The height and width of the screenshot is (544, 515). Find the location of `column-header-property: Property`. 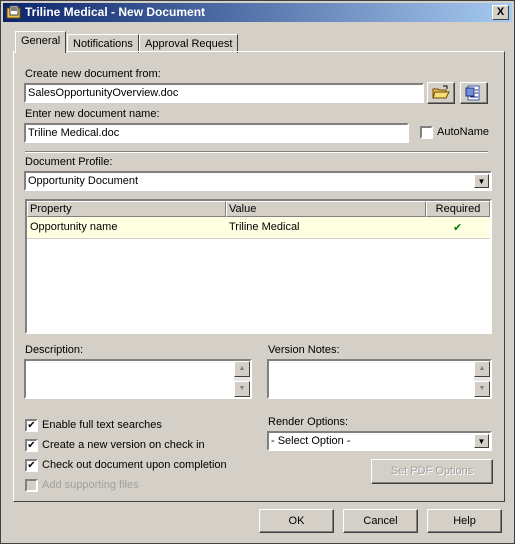

column-header-property: Property is located at coordinates (126, 209).